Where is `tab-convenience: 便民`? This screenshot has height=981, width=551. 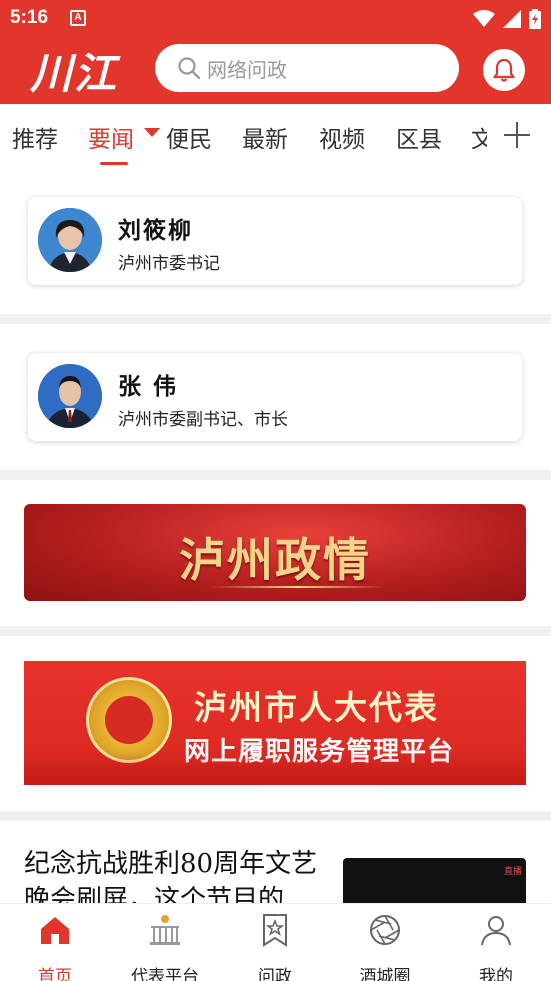
tab-convenience: 便民 is located at coordinates (189, 137).